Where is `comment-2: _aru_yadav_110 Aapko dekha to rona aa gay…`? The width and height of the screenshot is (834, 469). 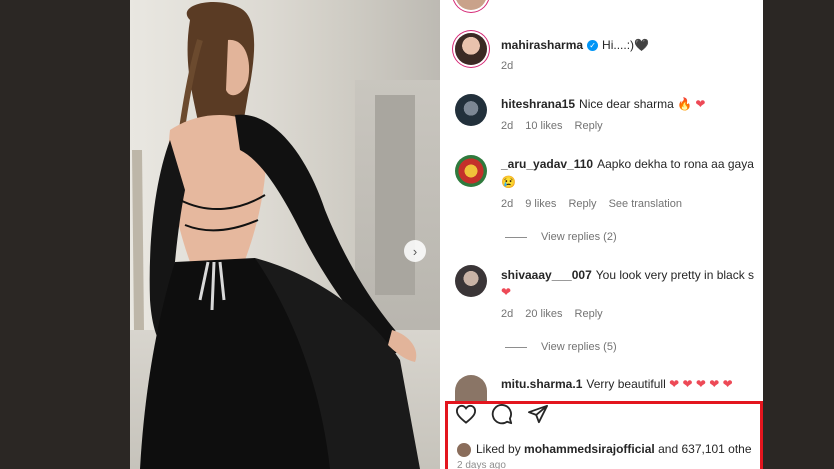 comment-2: _aru_yadav_110 Aapko dekha to rona aa gay… is located at coordinates (627, 164).